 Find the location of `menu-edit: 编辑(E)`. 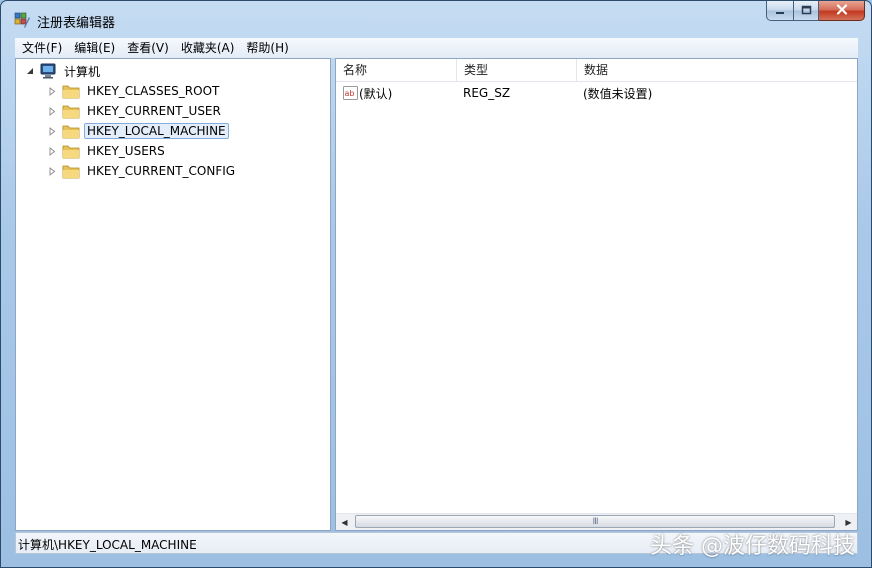

menu-edit: 编辑(E) is located at coordinates (93, 48).